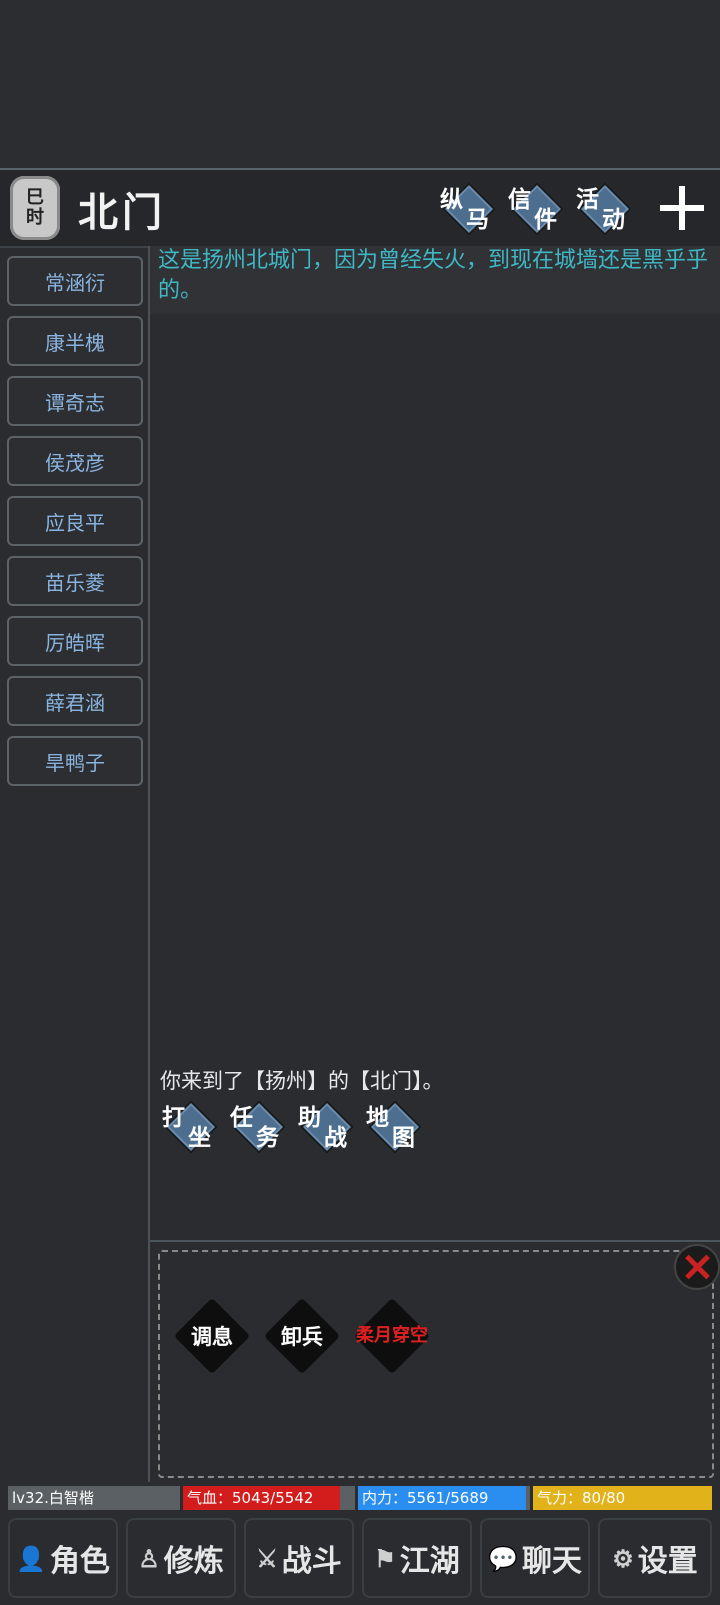 The width and height of the screenshot is (720, 1605). What do you see at coordinates (302, 1081) in the screenshot?
I see `log-message: 你来到了【扬州】的【北门】。` at bounding box center [302, 1081].